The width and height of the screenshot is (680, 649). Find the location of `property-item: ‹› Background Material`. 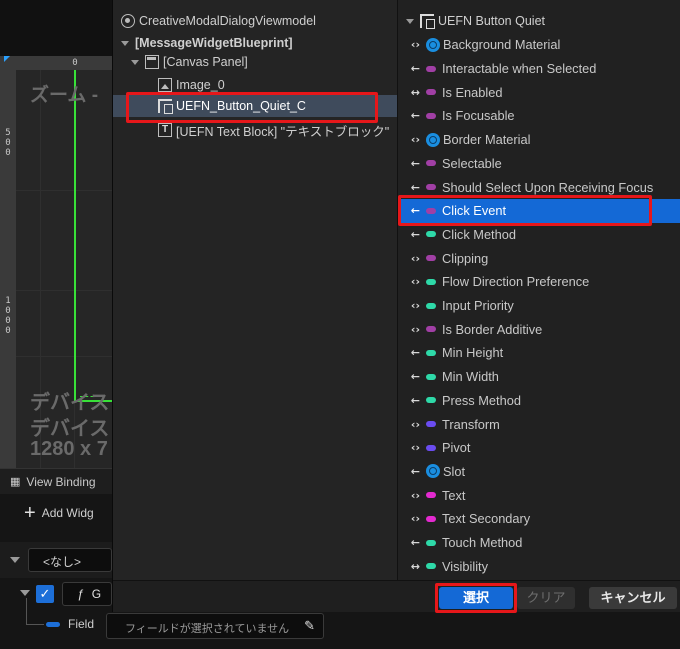

property-item: ‹› Background Material is located at coordinates (539, 45).